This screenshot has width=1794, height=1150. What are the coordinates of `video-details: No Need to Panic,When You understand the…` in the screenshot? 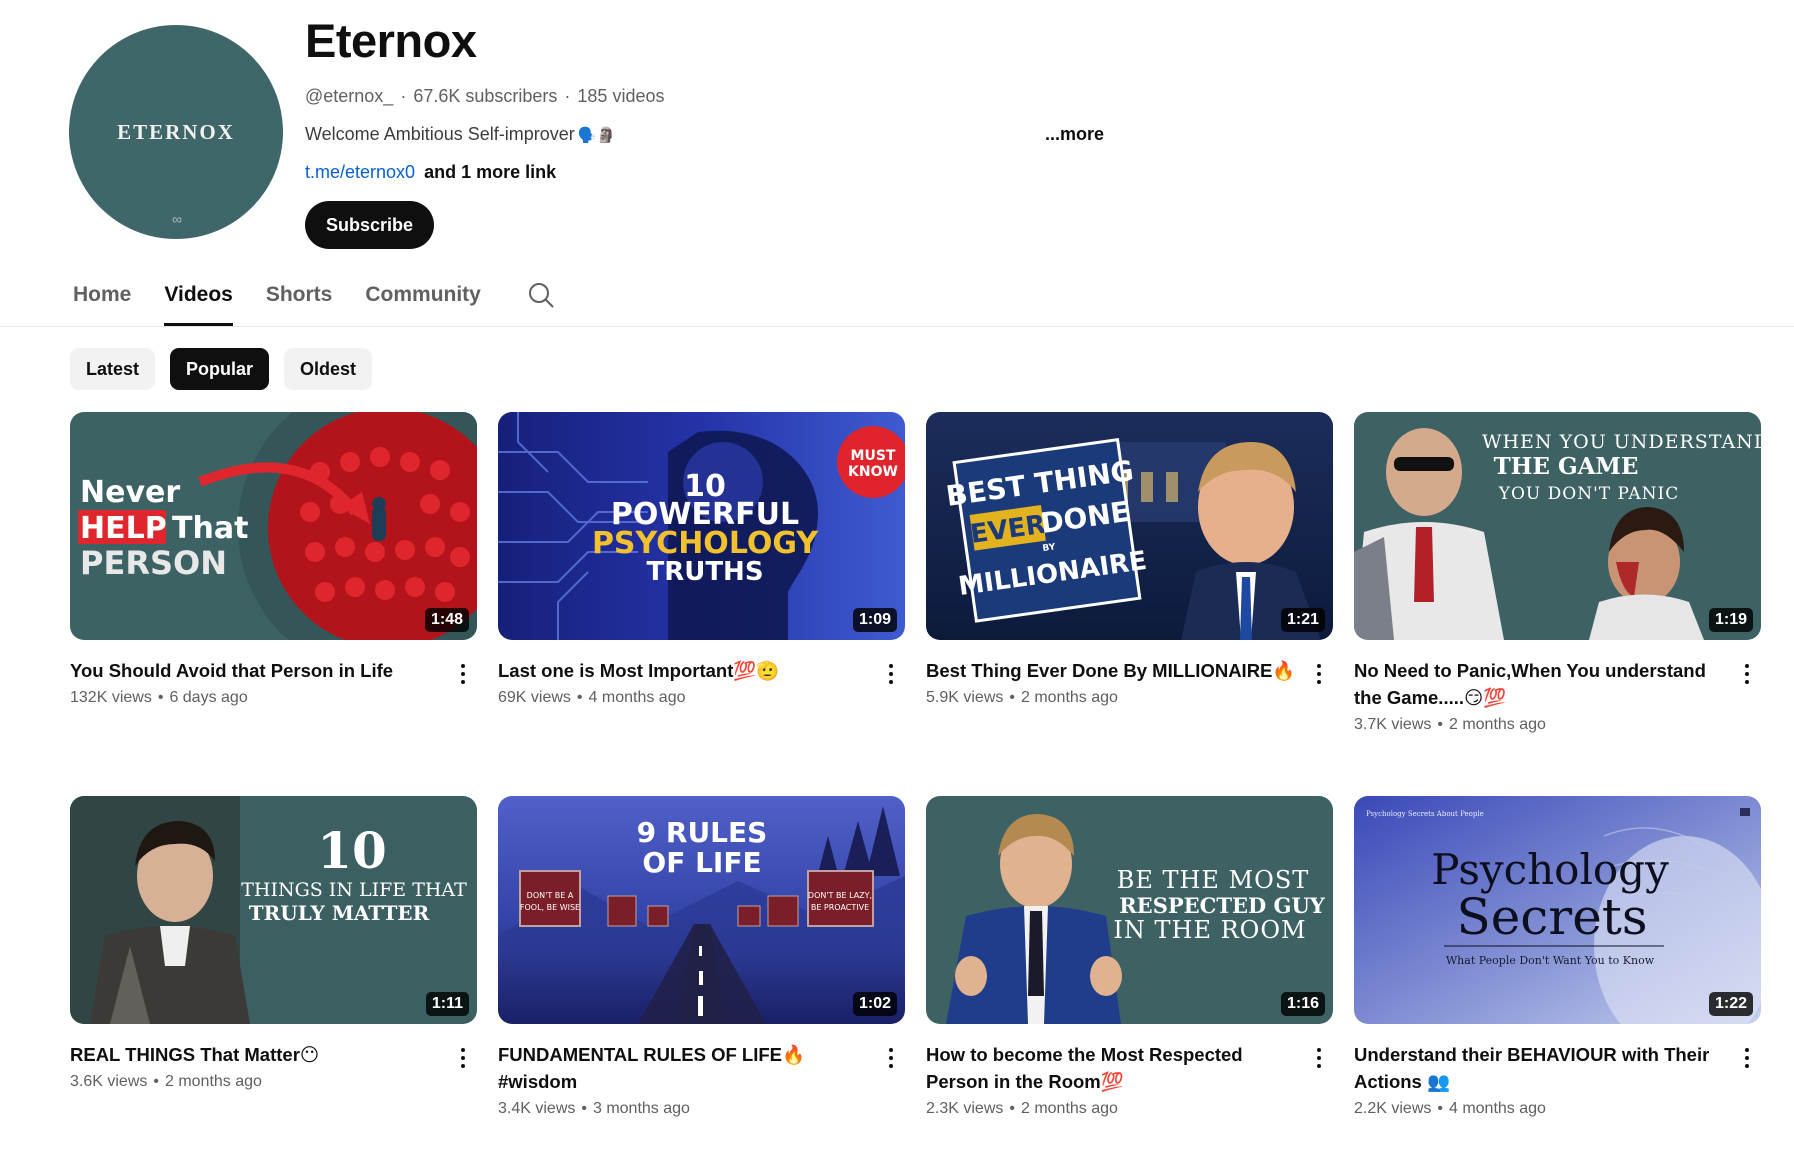 It's located at (1557, 695).